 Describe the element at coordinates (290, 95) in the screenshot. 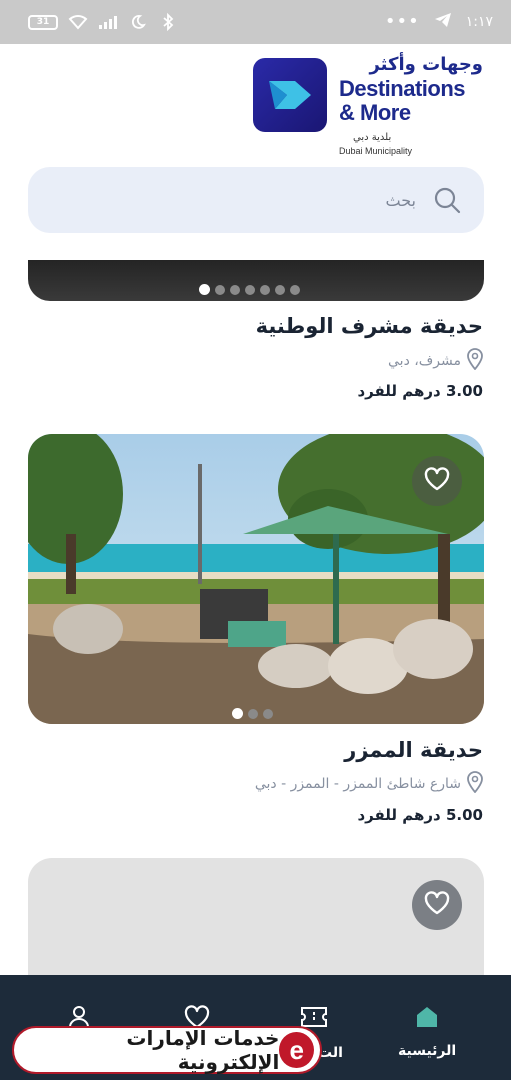

I see `logo-badge-icon` at that location.